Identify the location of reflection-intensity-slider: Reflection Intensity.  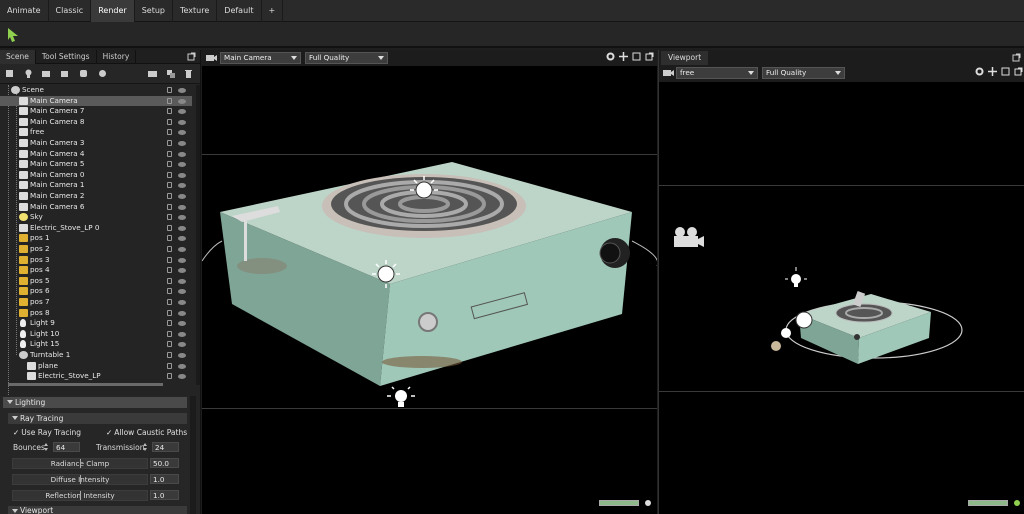
(80, 495).